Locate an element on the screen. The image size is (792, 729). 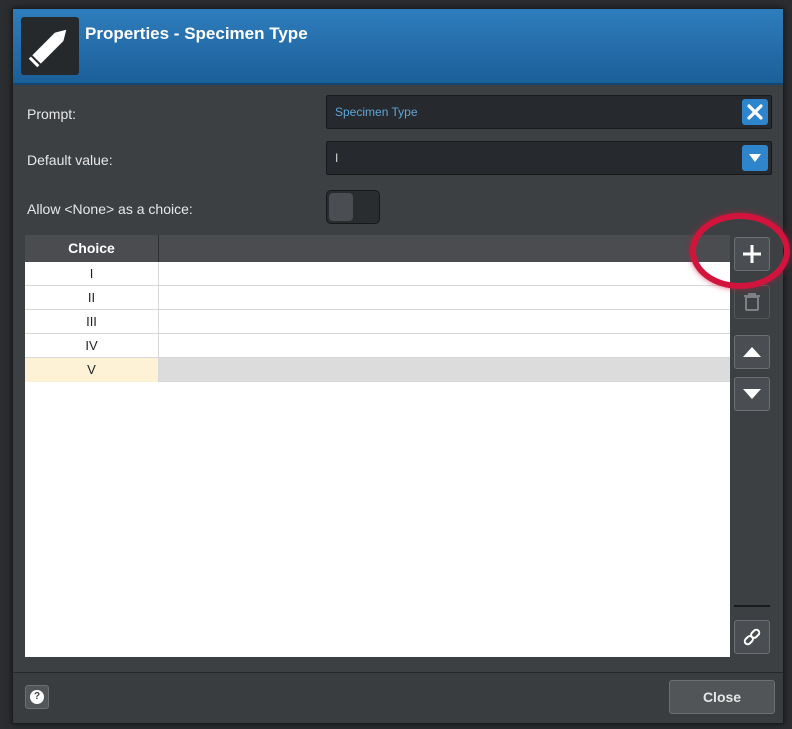
highlight-annotation-circle is located at coordinates (740, 251).